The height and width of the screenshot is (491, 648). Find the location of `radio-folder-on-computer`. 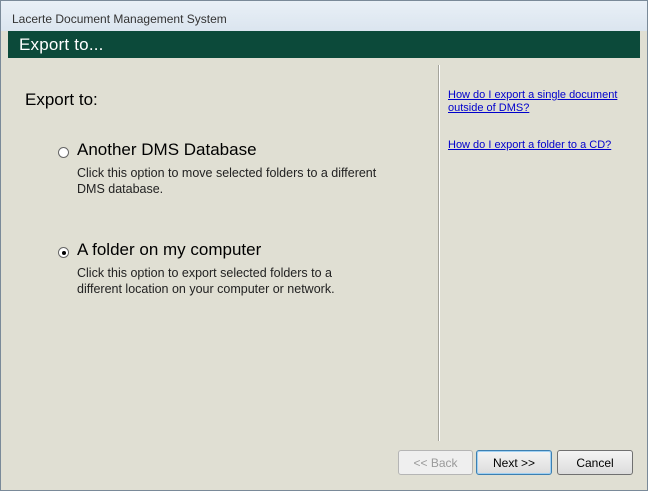

radio-folder-on-computer is located at coordinates (63, 252).